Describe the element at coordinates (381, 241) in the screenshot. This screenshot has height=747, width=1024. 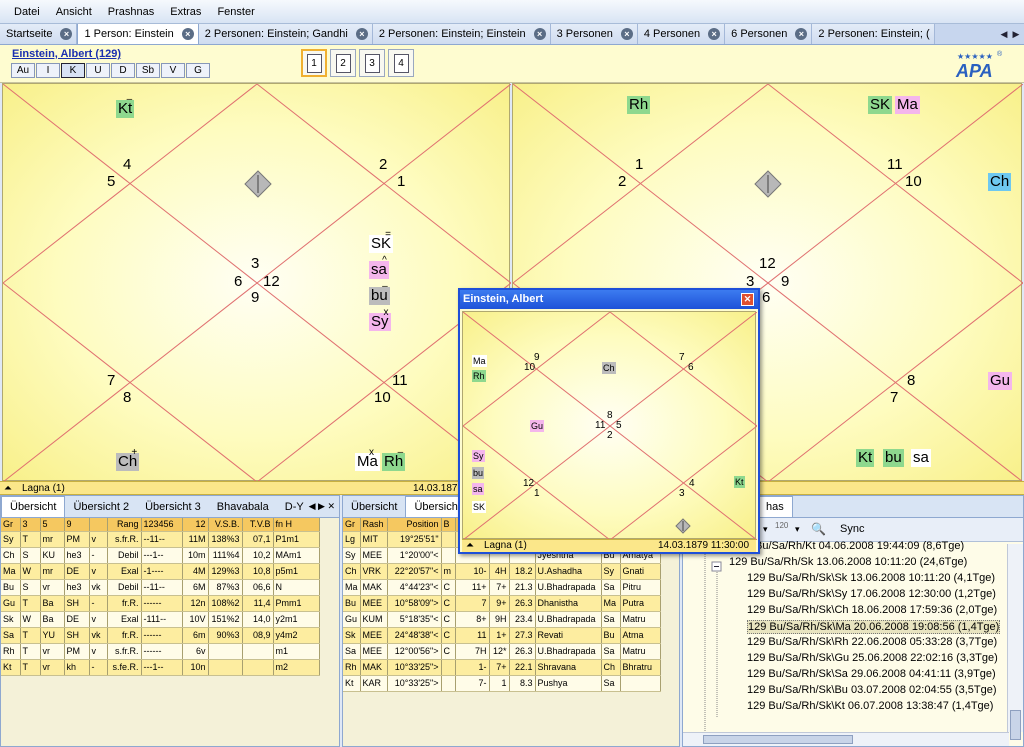
I see `planet-sk: SK =` at that location.